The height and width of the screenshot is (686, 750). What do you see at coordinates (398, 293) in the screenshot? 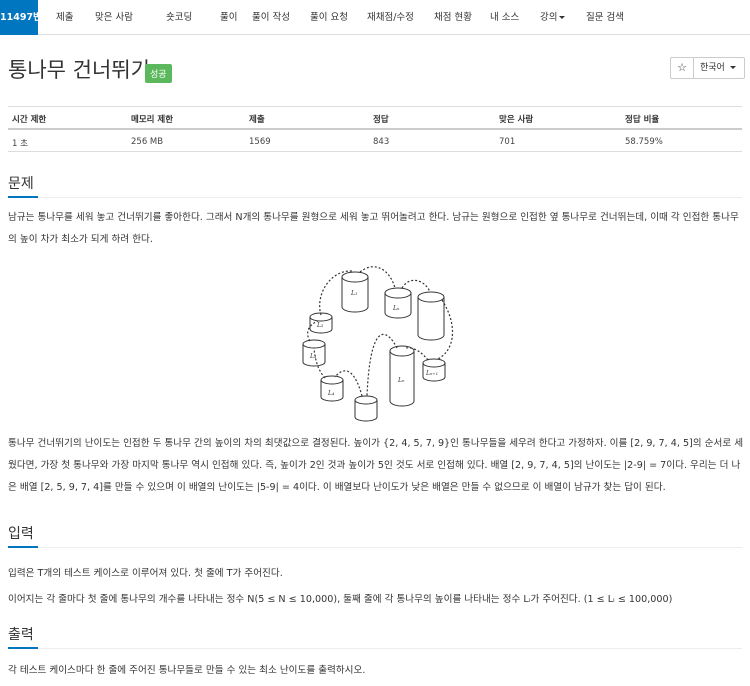
I see `log-ln-top-top` at bounding box center [398, 293].